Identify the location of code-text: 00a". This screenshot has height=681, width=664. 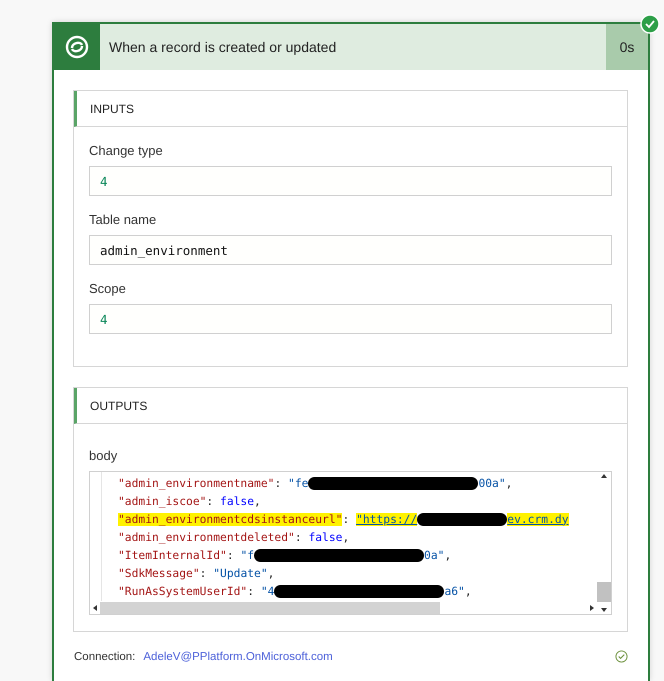
(492, 483).